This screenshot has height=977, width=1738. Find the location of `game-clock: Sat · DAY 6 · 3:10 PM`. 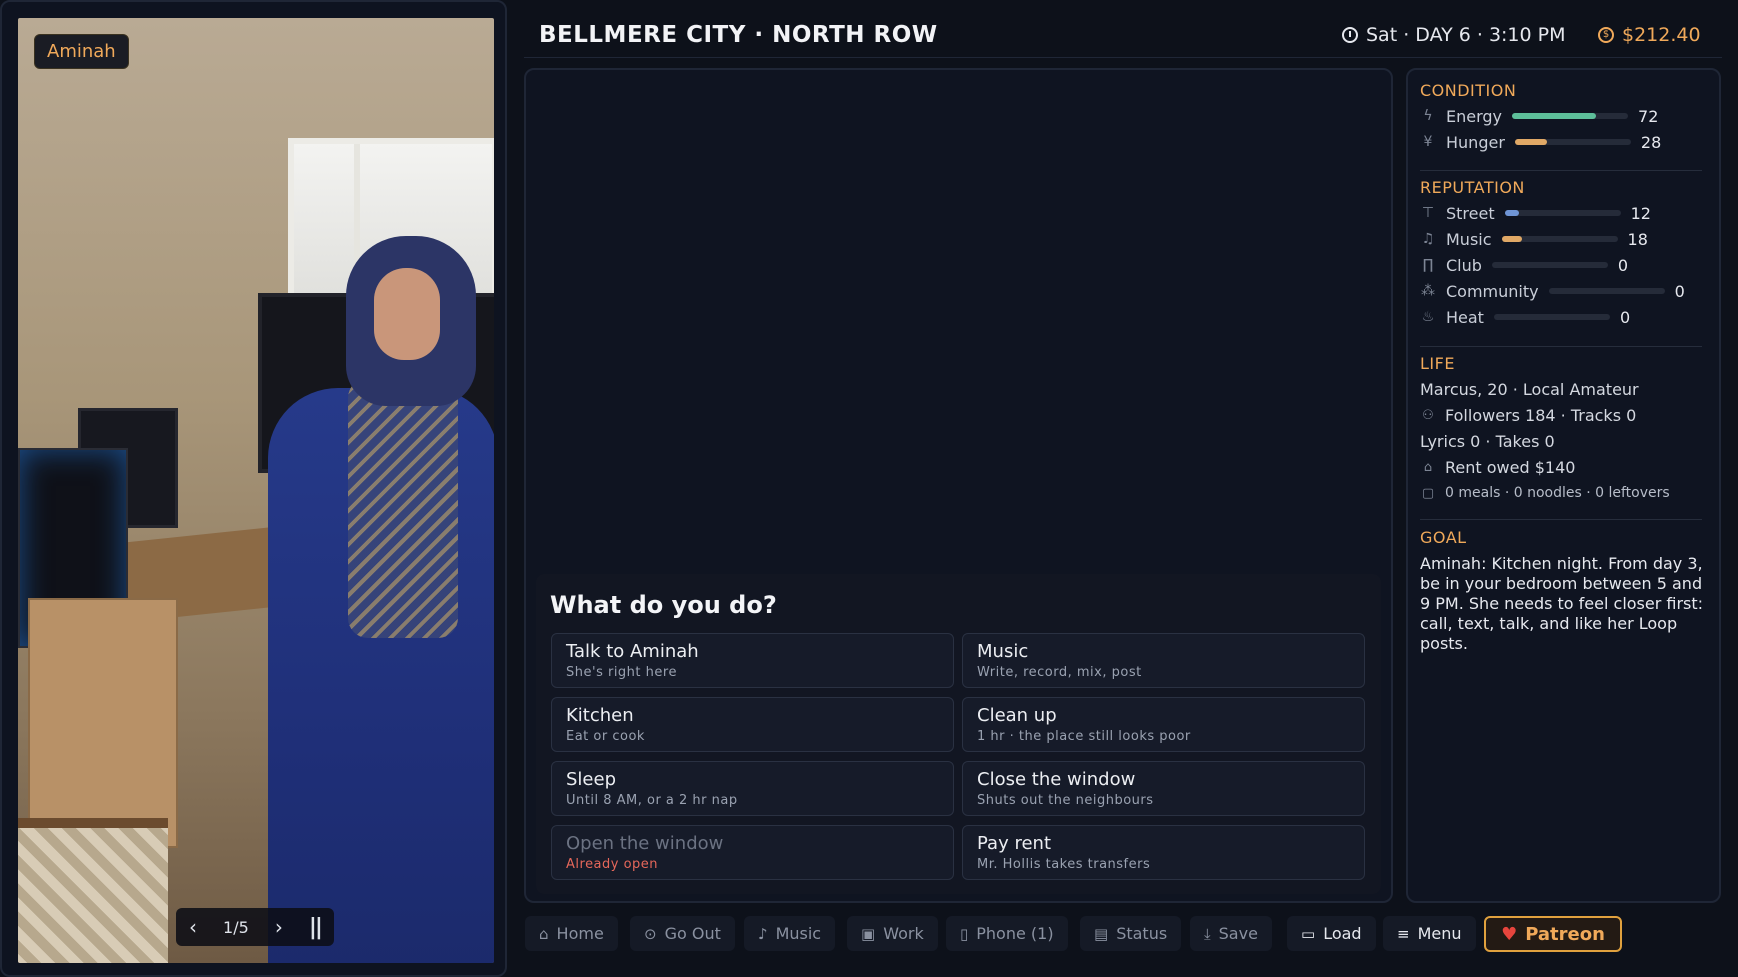

game-clock: Sat · DAY 6 · 3:10 PM is located at coordinates (1454, 35).